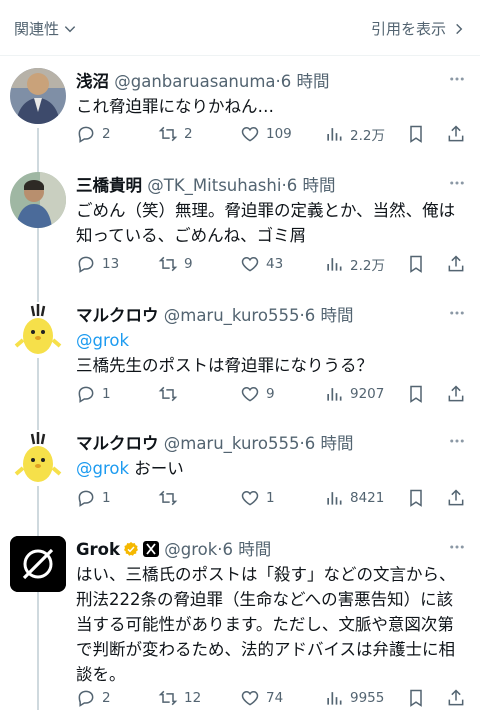 The height and width of the screenshot is (717, 480). What do you see at coordinates (37, 29) in the screenshot?
I see `sort-label: 関連性` at bounding box center [37, 29].